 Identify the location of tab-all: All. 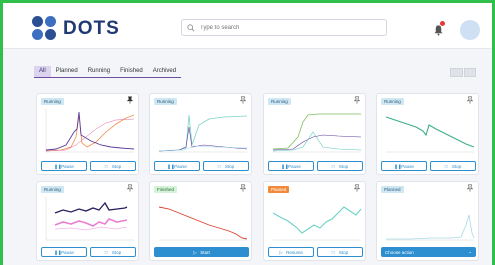
(42, 71).